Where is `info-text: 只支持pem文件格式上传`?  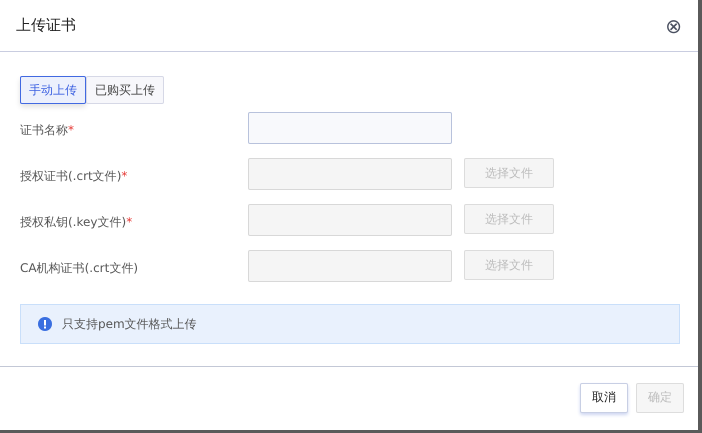 info-text: 只支持pem文件格式上传 is located at coordinates (129, 324).